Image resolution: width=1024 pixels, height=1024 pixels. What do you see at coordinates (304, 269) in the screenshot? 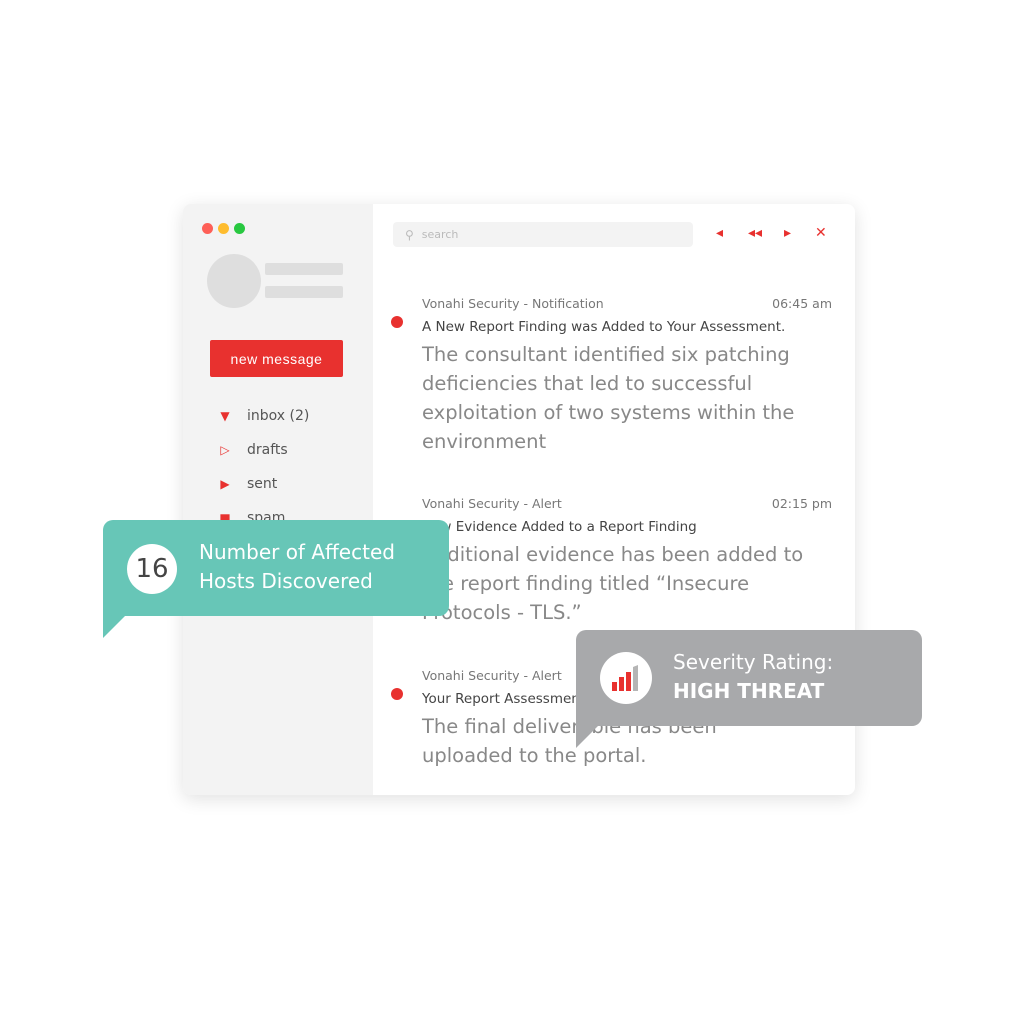
I see `username-placeholder` at bounding box center [304, 269].